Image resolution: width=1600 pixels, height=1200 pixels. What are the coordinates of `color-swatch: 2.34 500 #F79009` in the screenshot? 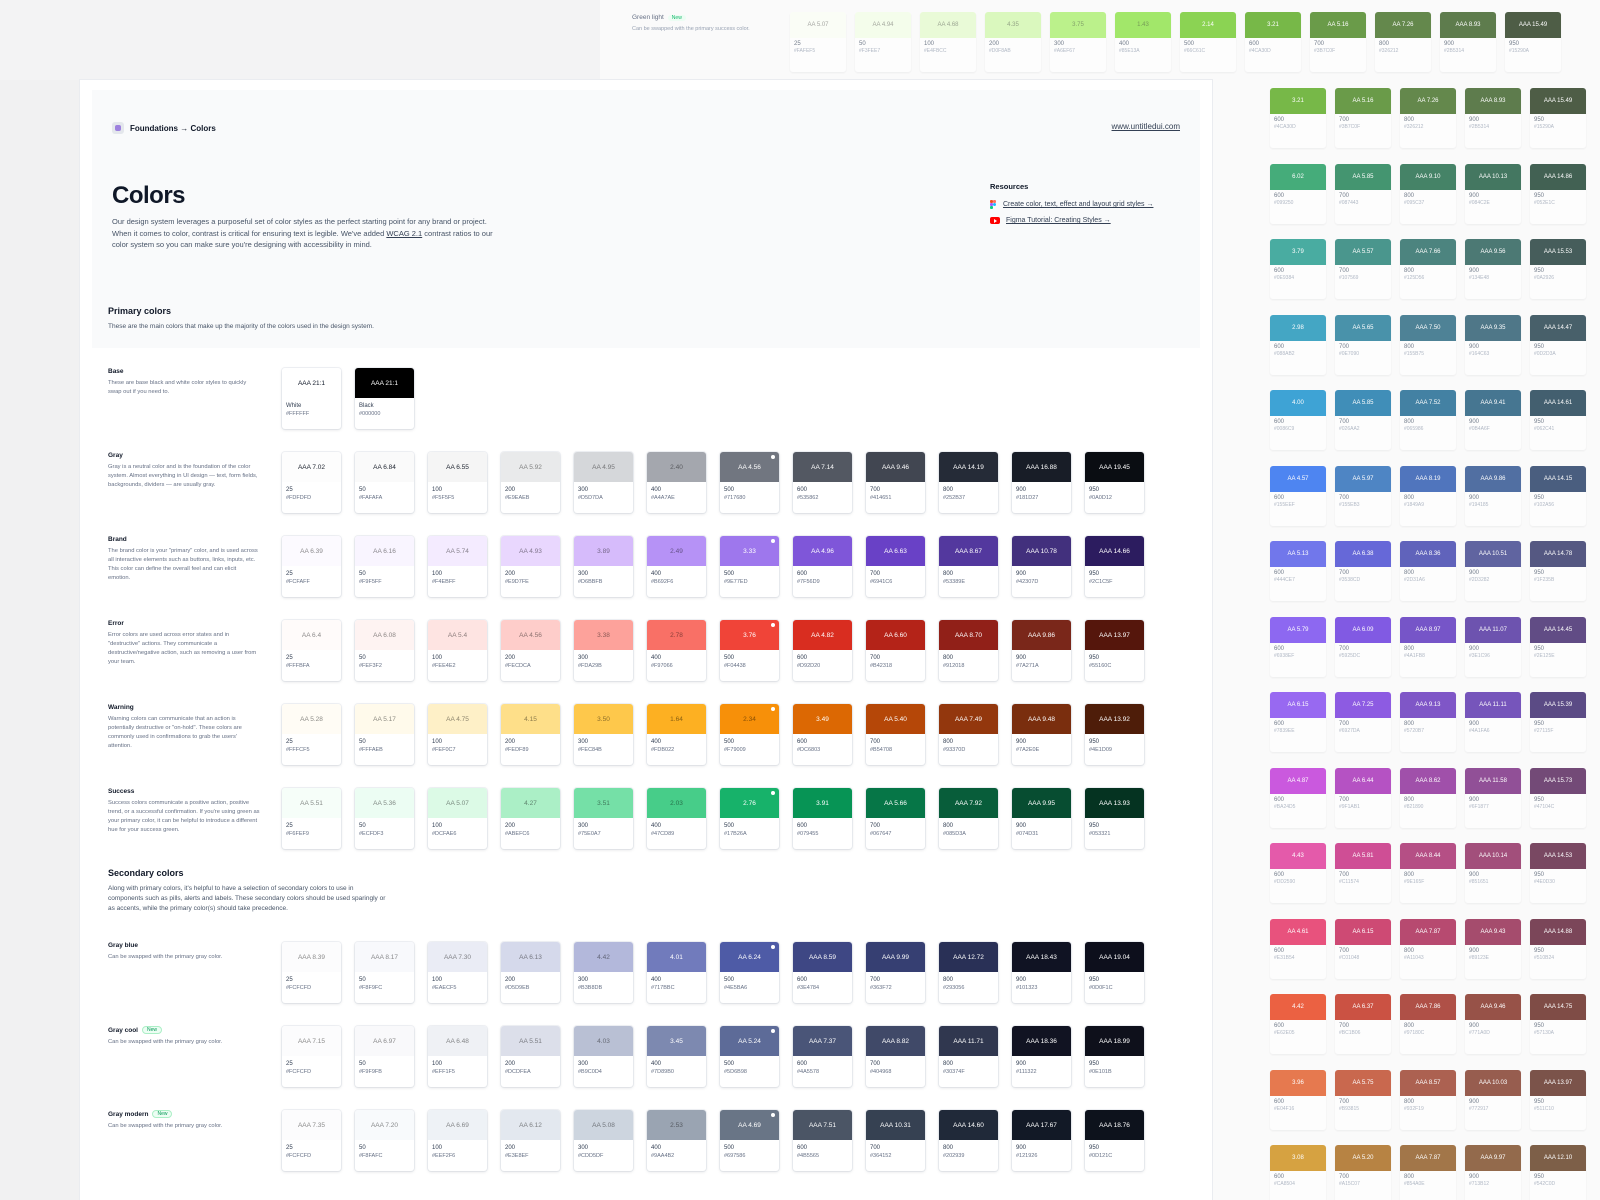 It's located at (749, 734).